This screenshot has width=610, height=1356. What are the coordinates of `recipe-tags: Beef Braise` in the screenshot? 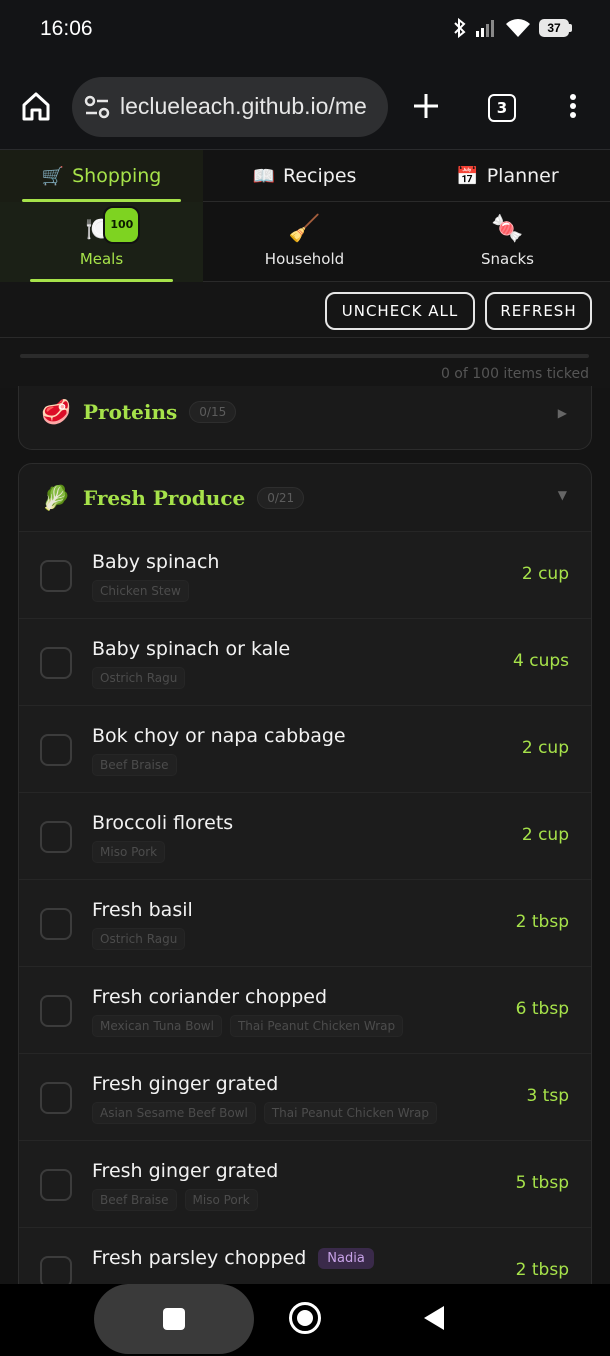 It's located at (134, 765).